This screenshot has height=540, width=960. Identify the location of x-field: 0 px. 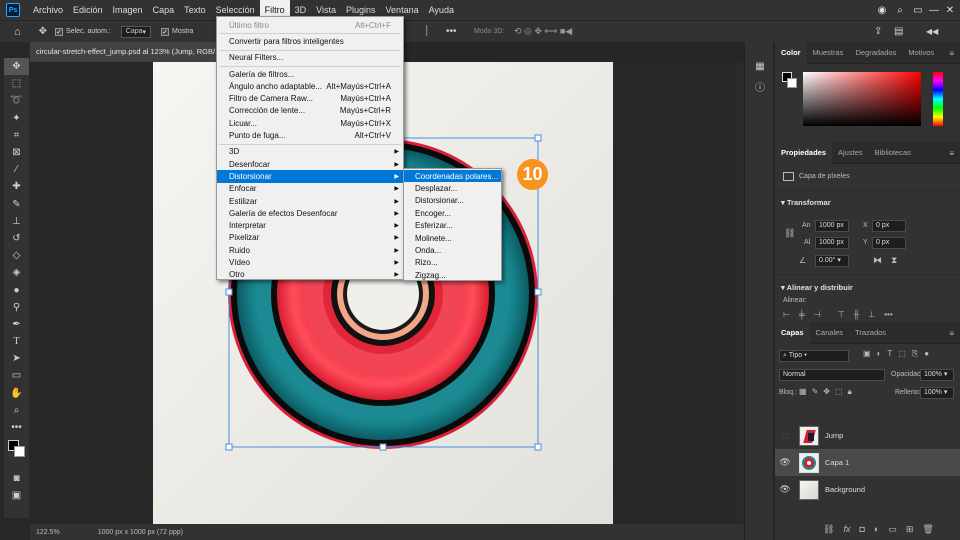
(889, 226).